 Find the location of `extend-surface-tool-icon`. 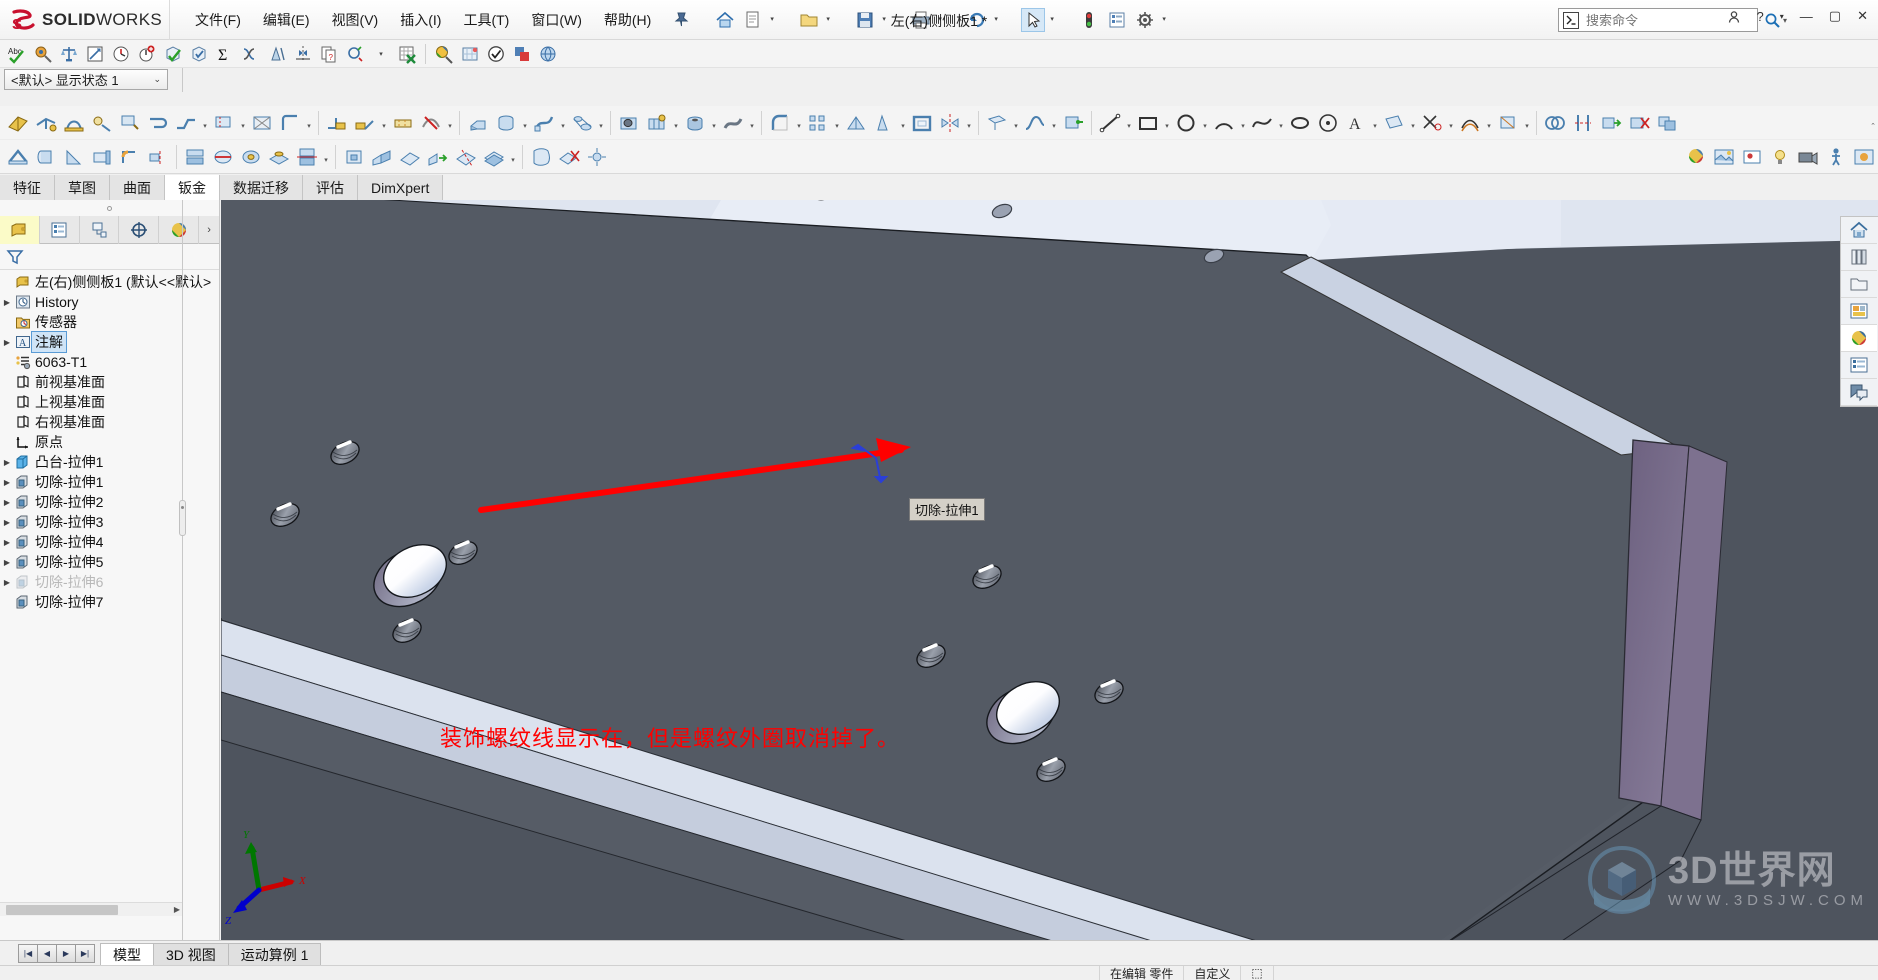

extend-surface-tool-icon is located at coordinates (438, 157).